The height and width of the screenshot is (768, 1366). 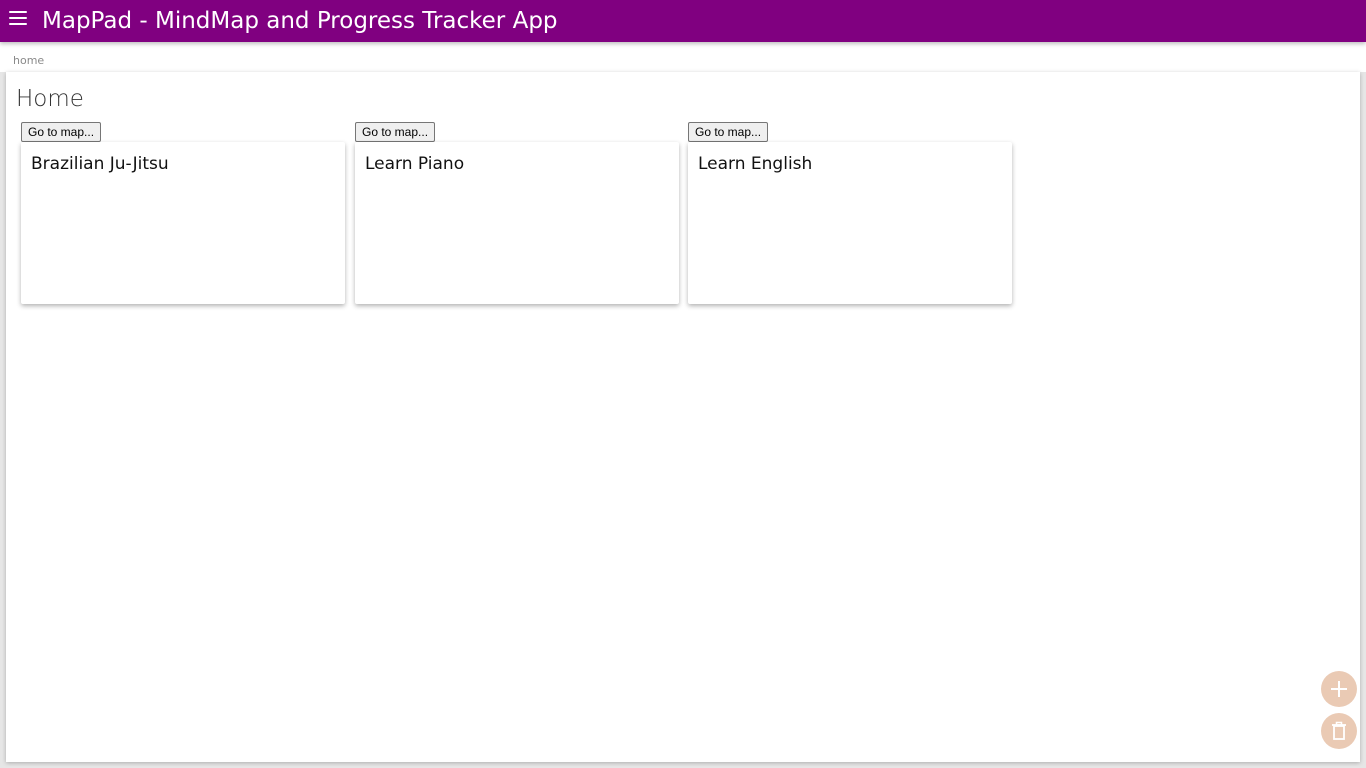 I want to click on map-card: Brazilian Ju-Jitsu, so click(x=183, y=223).